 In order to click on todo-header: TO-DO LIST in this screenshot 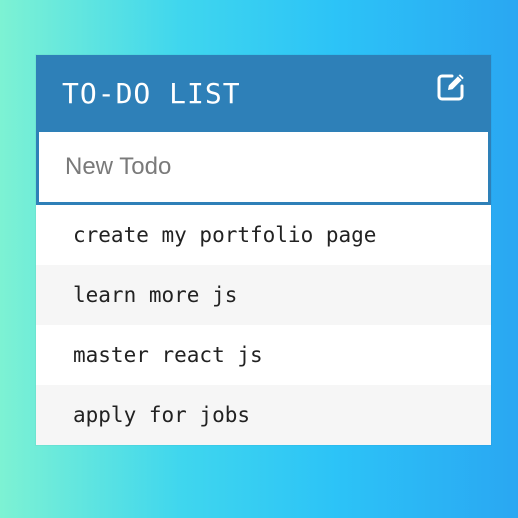, I will do `click(263, 93)`.